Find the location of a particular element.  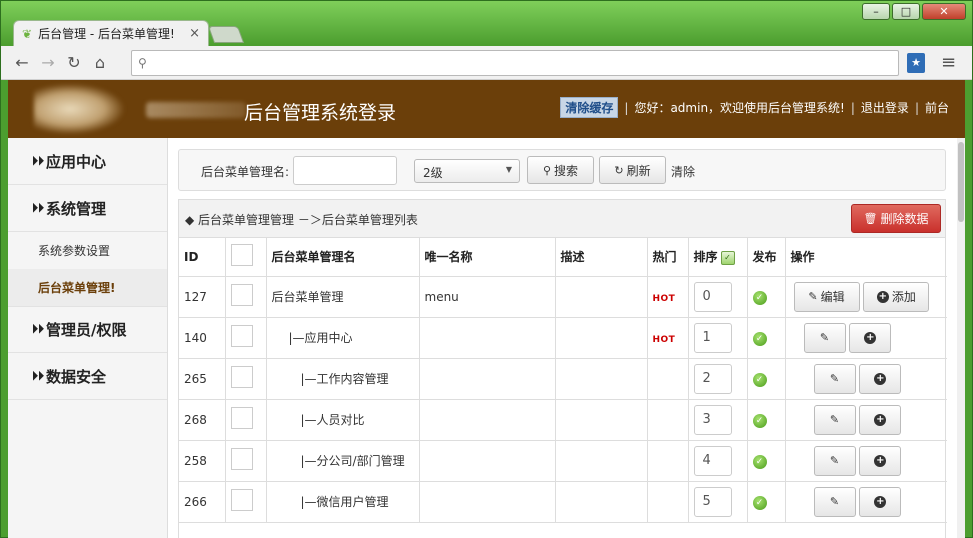

sort-input: 0 is located at coordinates (712, 296).